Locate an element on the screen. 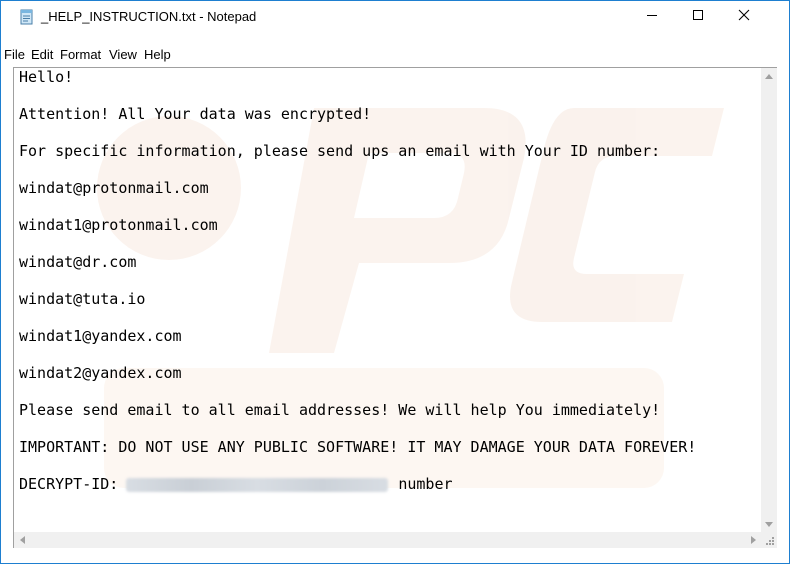  minimize-icon is located at coordinates (652, 17).